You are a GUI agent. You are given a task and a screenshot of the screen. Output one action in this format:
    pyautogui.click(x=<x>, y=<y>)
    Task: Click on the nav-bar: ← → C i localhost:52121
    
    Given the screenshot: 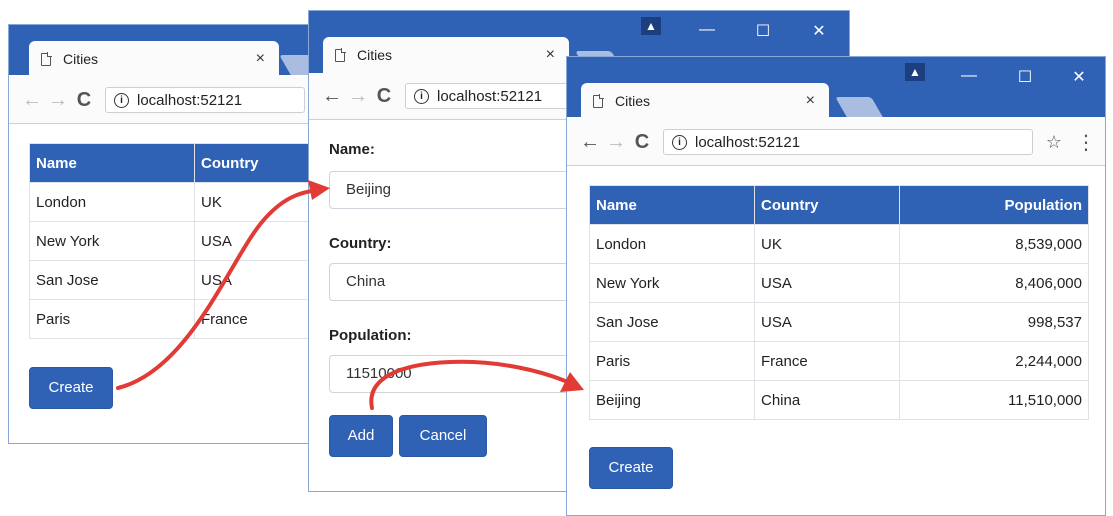 What is the action you would take?
    pyautogui.click(x=173, y=100)
    